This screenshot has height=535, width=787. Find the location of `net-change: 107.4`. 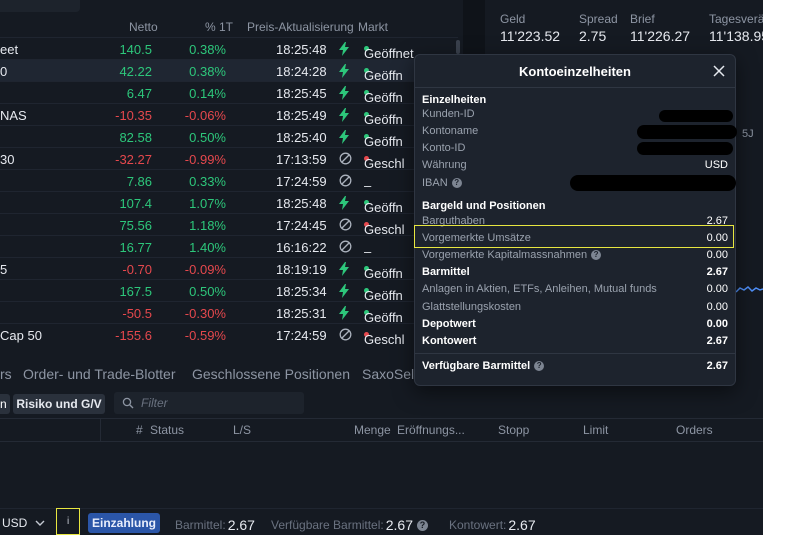

net-change: 107.4 is located at coordinates (135, 203).